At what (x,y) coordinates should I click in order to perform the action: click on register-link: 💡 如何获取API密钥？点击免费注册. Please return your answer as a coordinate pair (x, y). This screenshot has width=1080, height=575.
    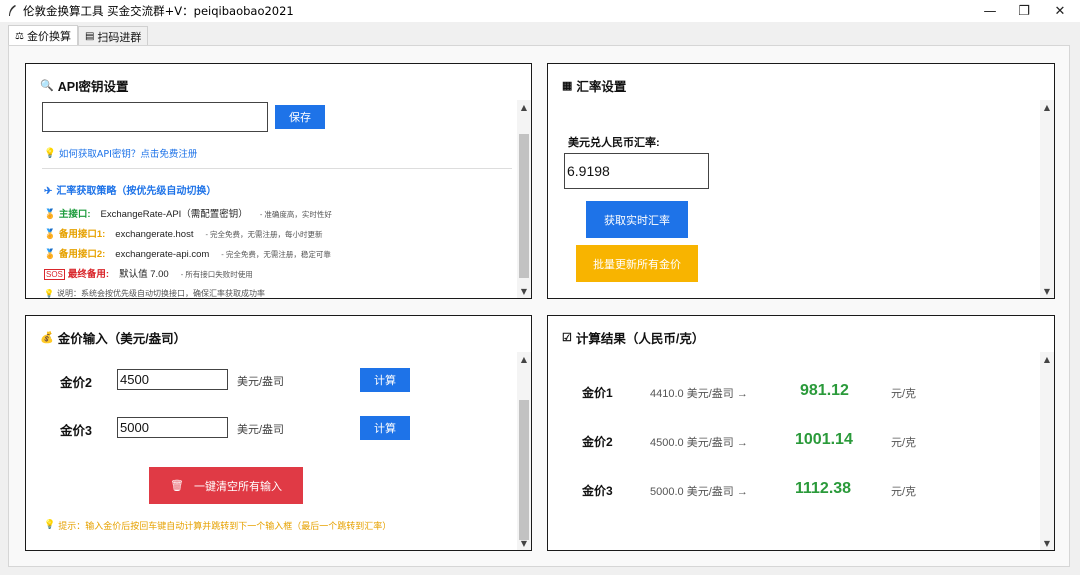
    Looking at the image, I should click on (121, 153).